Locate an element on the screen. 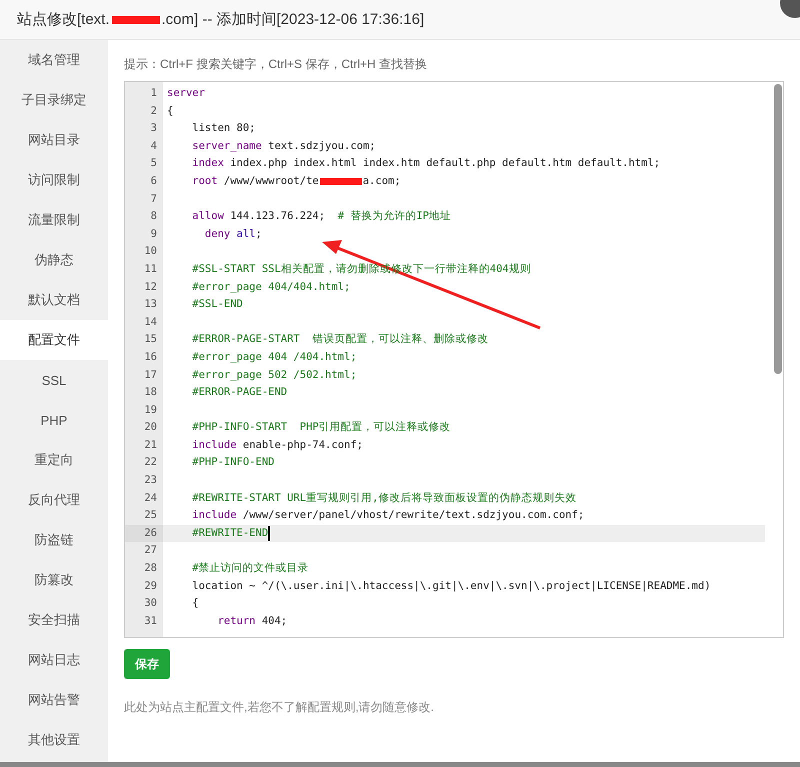 Image resolution: width=800 pixels, height=767 pixels. sidebar-item: PHP is located at coordinates (54, 420).